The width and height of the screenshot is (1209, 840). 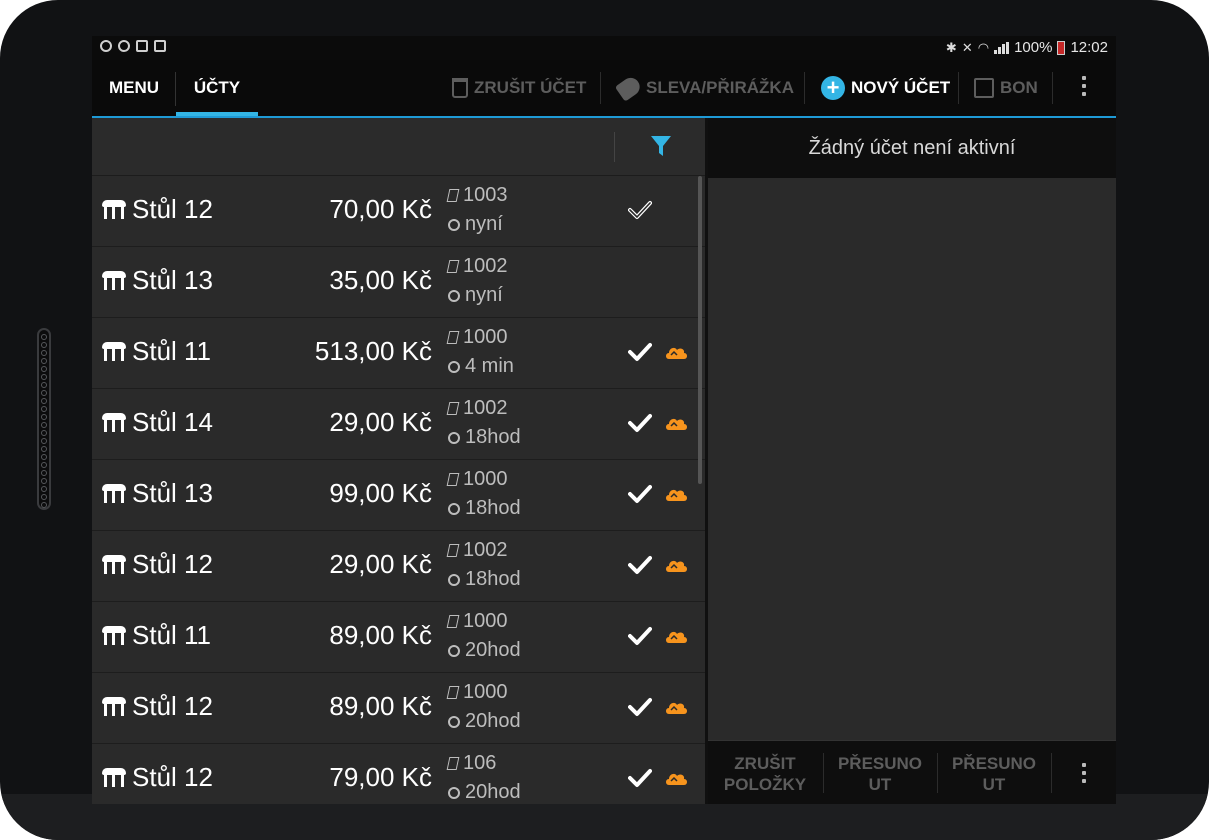 What do you see at coordinates (485, 337) in the screenshot?
I see `bill-number-value: 1000` at bounding box center [485, 337].